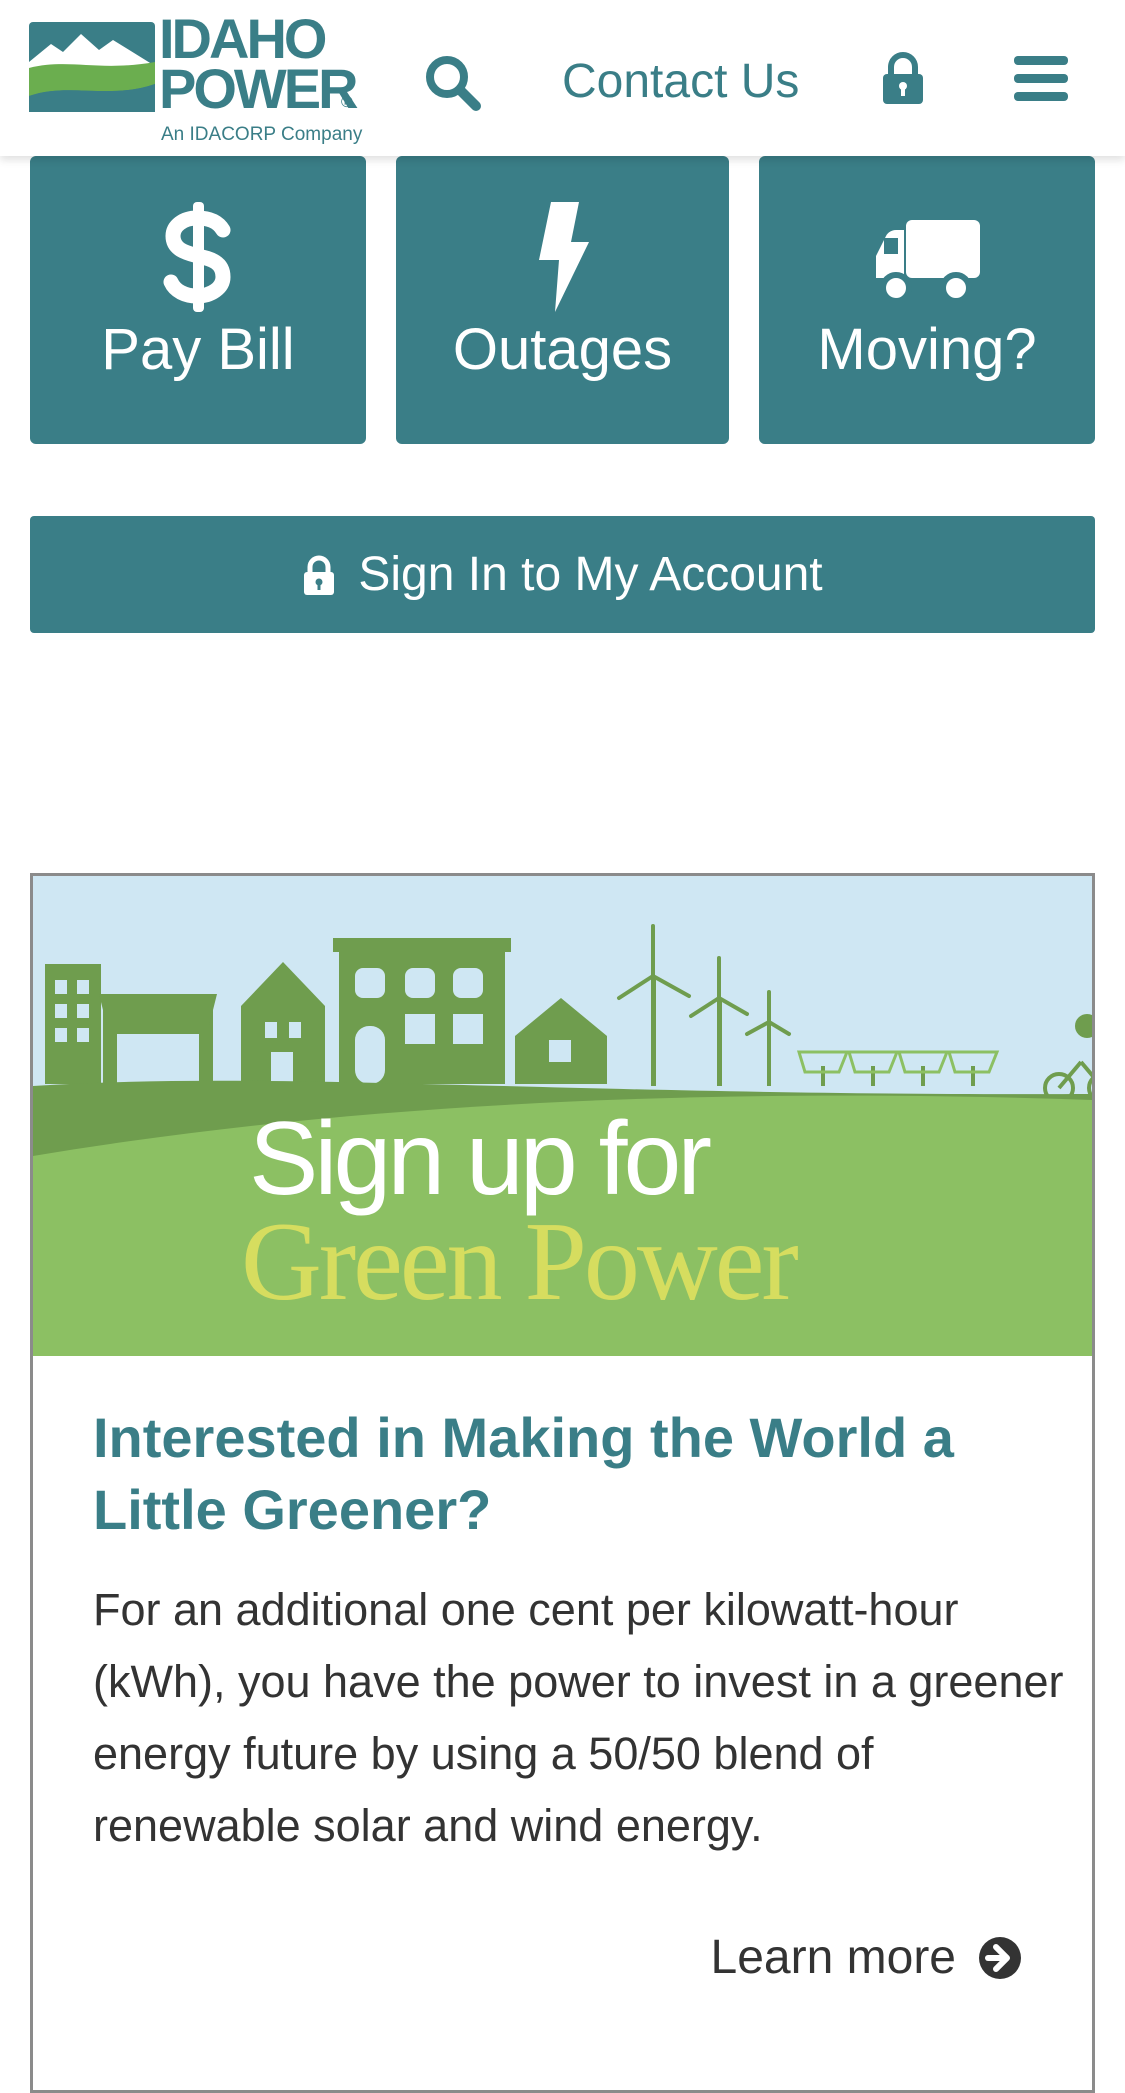  I want to click on logo-wordmark: IDAHO POWER, so click(259, 65).